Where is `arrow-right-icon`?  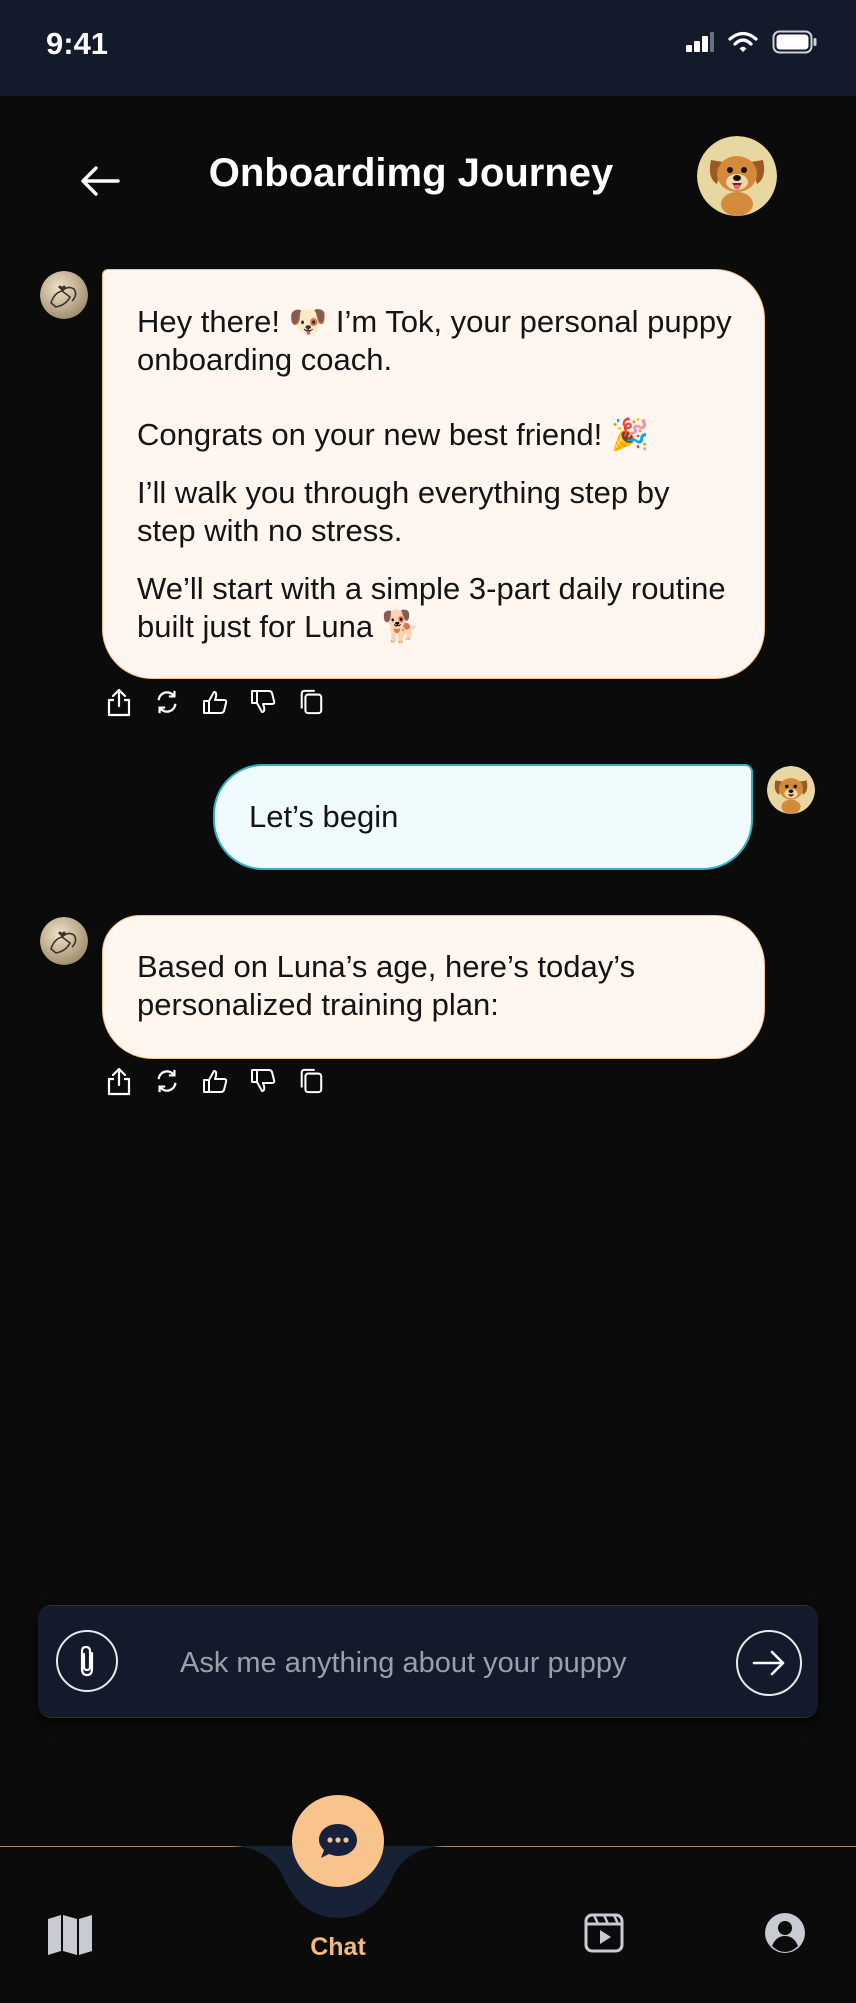 arrow-right-icon is located at coordinates (768, 1663).